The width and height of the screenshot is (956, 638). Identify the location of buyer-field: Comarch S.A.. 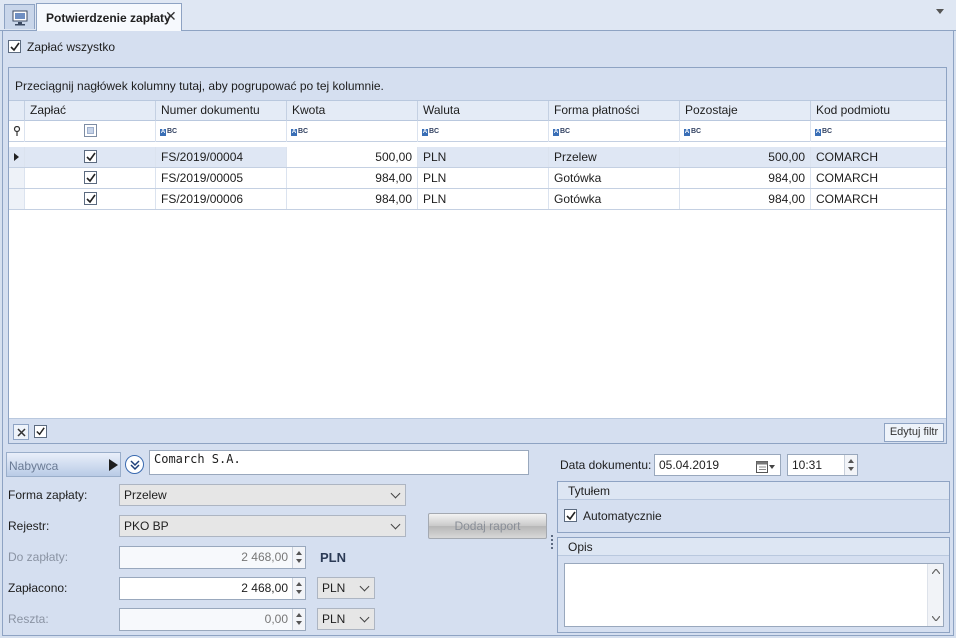
(339, 462).